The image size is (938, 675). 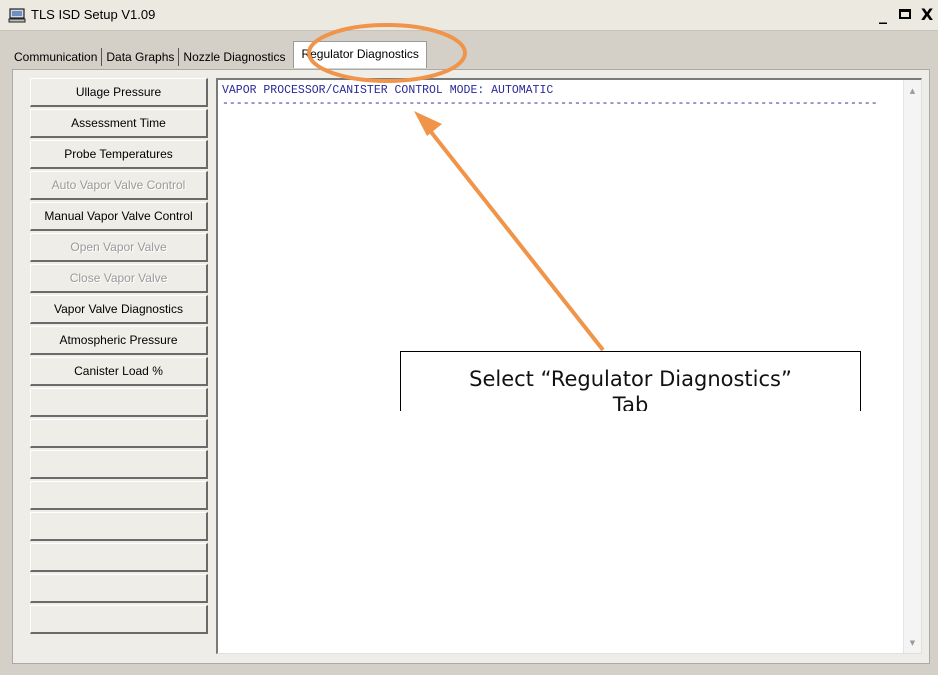 I want to click on maximize-button, so click(x=905, y=14).